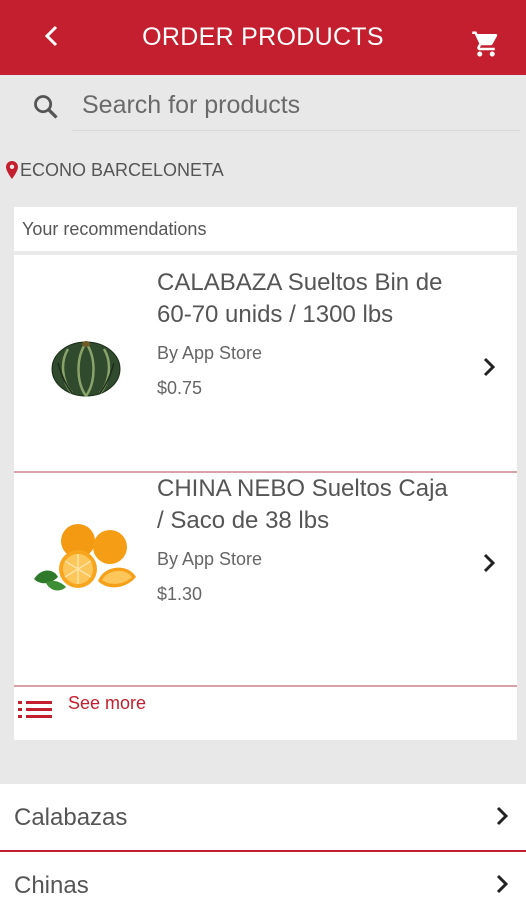 Image resolution: width=526 pixels, height=900 pixels. I want to click on search-icon, so click(46, 107).